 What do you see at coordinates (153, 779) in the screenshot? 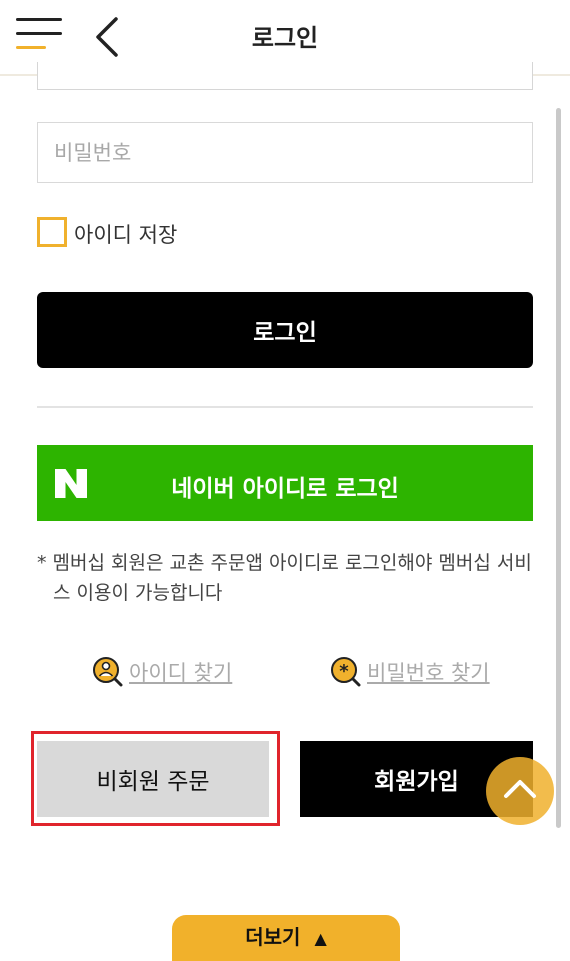
I see `guest-order-button: 비회원 주문` at bounding box center [153, 779].